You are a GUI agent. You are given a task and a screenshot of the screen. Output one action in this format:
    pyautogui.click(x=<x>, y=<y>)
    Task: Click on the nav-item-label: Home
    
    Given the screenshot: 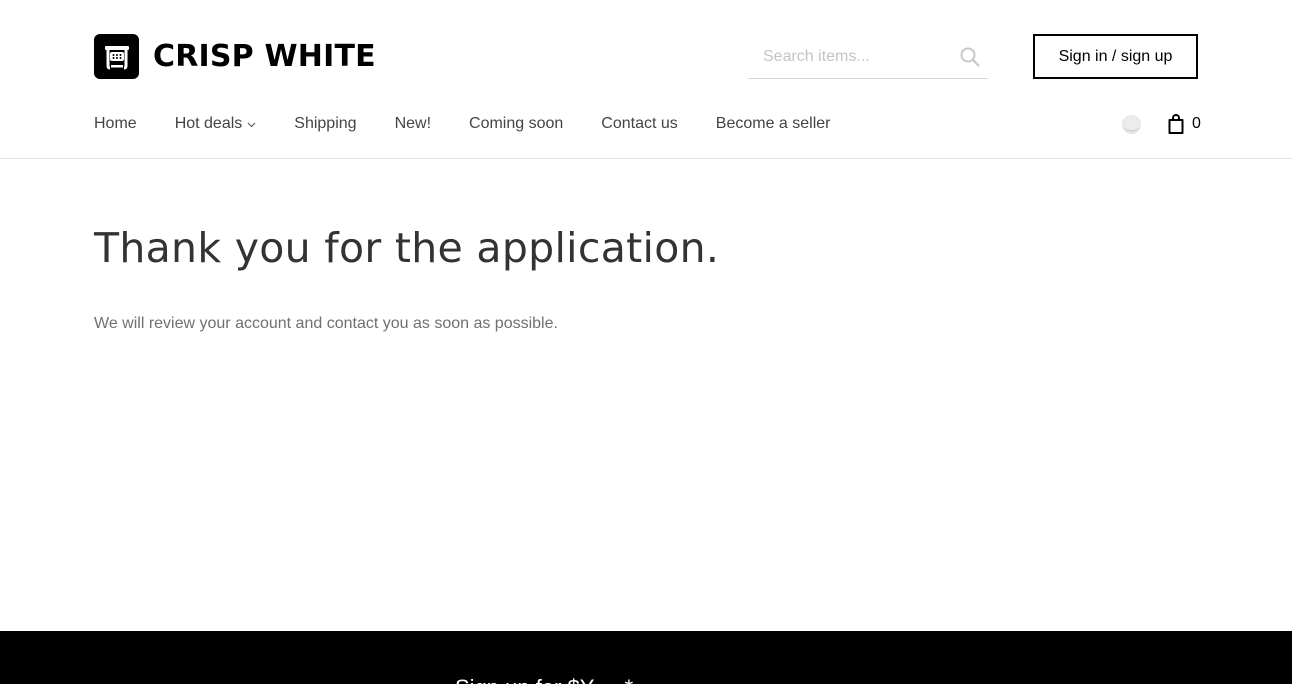 What is the action you would take?
    pyautogui.click(x=115, y=123)
    